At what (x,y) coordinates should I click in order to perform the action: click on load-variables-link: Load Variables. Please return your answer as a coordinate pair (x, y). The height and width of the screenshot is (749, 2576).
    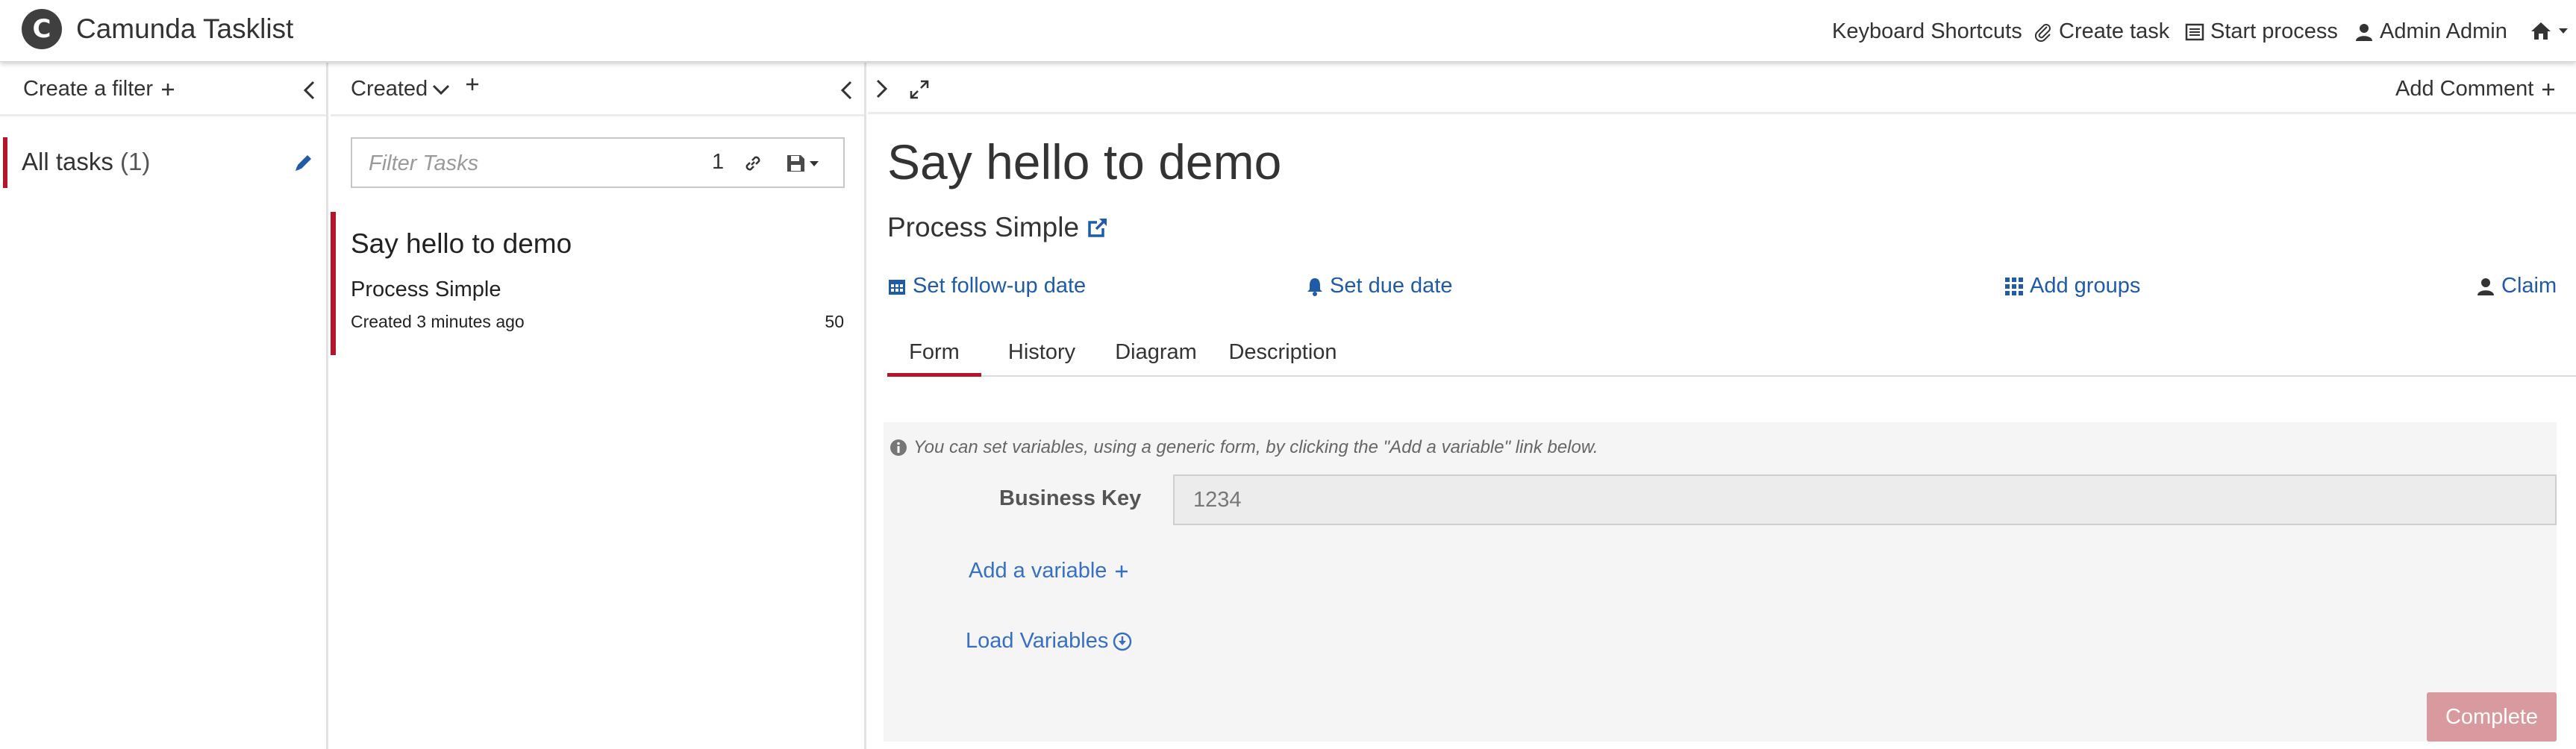
    Looking at the image, I should click on (1049, 641).